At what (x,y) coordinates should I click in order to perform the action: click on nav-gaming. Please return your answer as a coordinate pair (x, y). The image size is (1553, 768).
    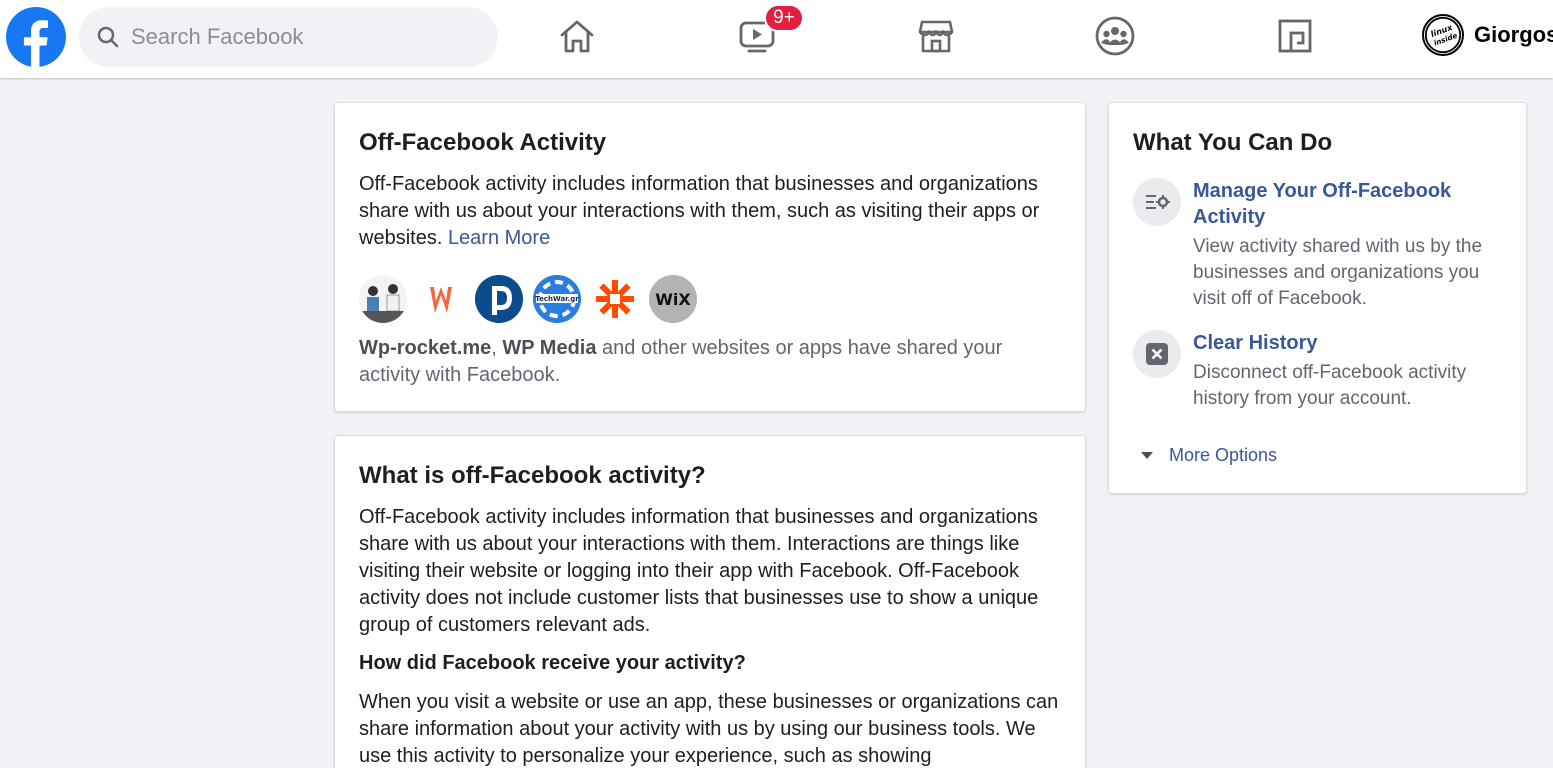
    Looking at the image, I should click on (1295, 38).